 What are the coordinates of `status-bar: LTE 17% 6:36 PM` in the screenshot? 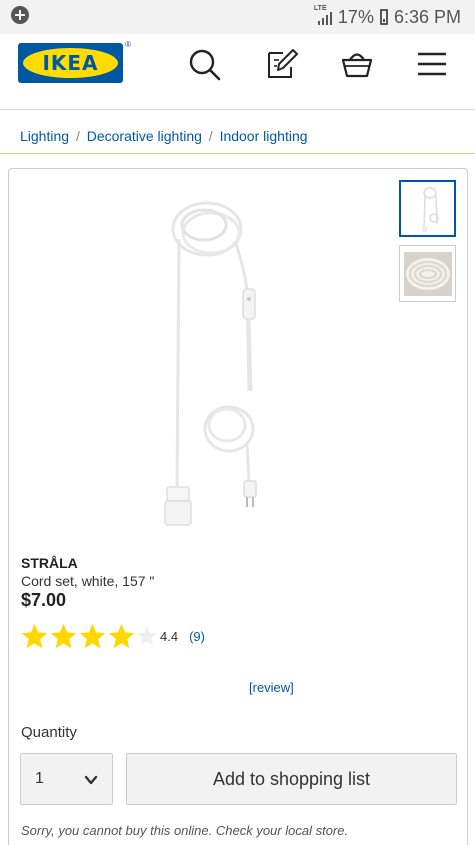 It's located at (237, 17).